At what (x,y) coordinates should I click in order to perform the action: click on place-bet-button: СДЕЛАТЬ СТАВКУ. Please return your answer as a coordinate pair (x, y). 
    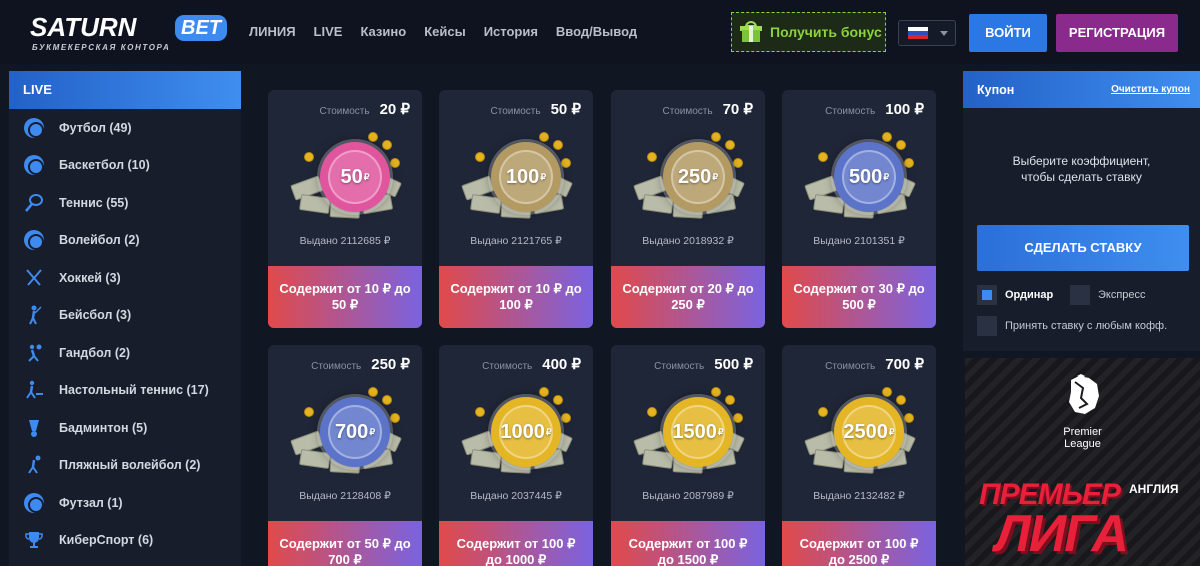
    Looking at the image, I should click on (1083, 248).